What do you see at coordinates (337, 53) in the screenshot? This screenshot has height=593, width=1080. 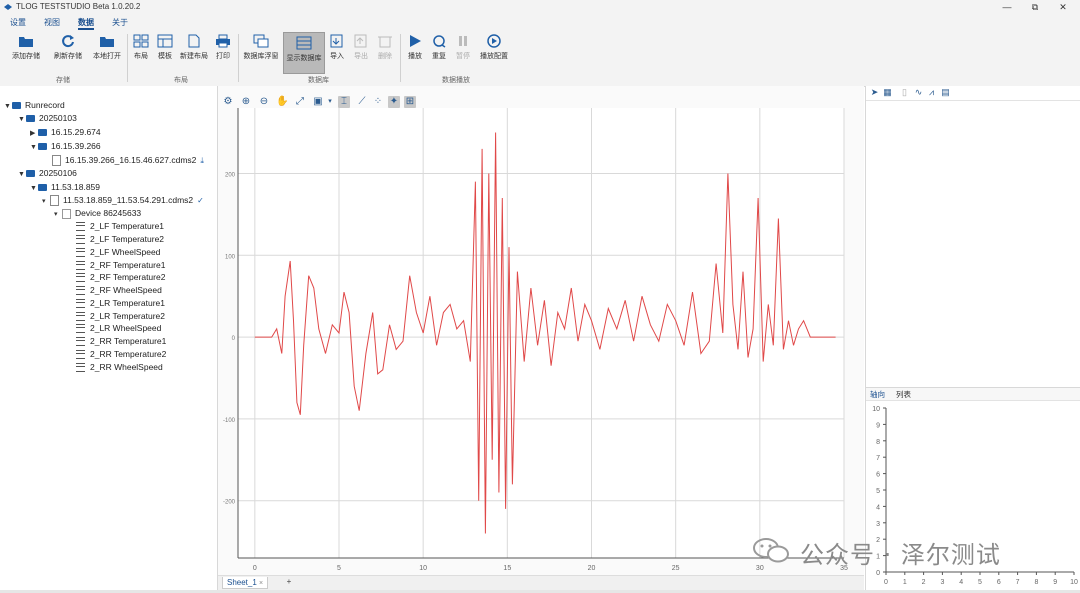 I see `import-button: 导入` at bounding box center [337, 53].